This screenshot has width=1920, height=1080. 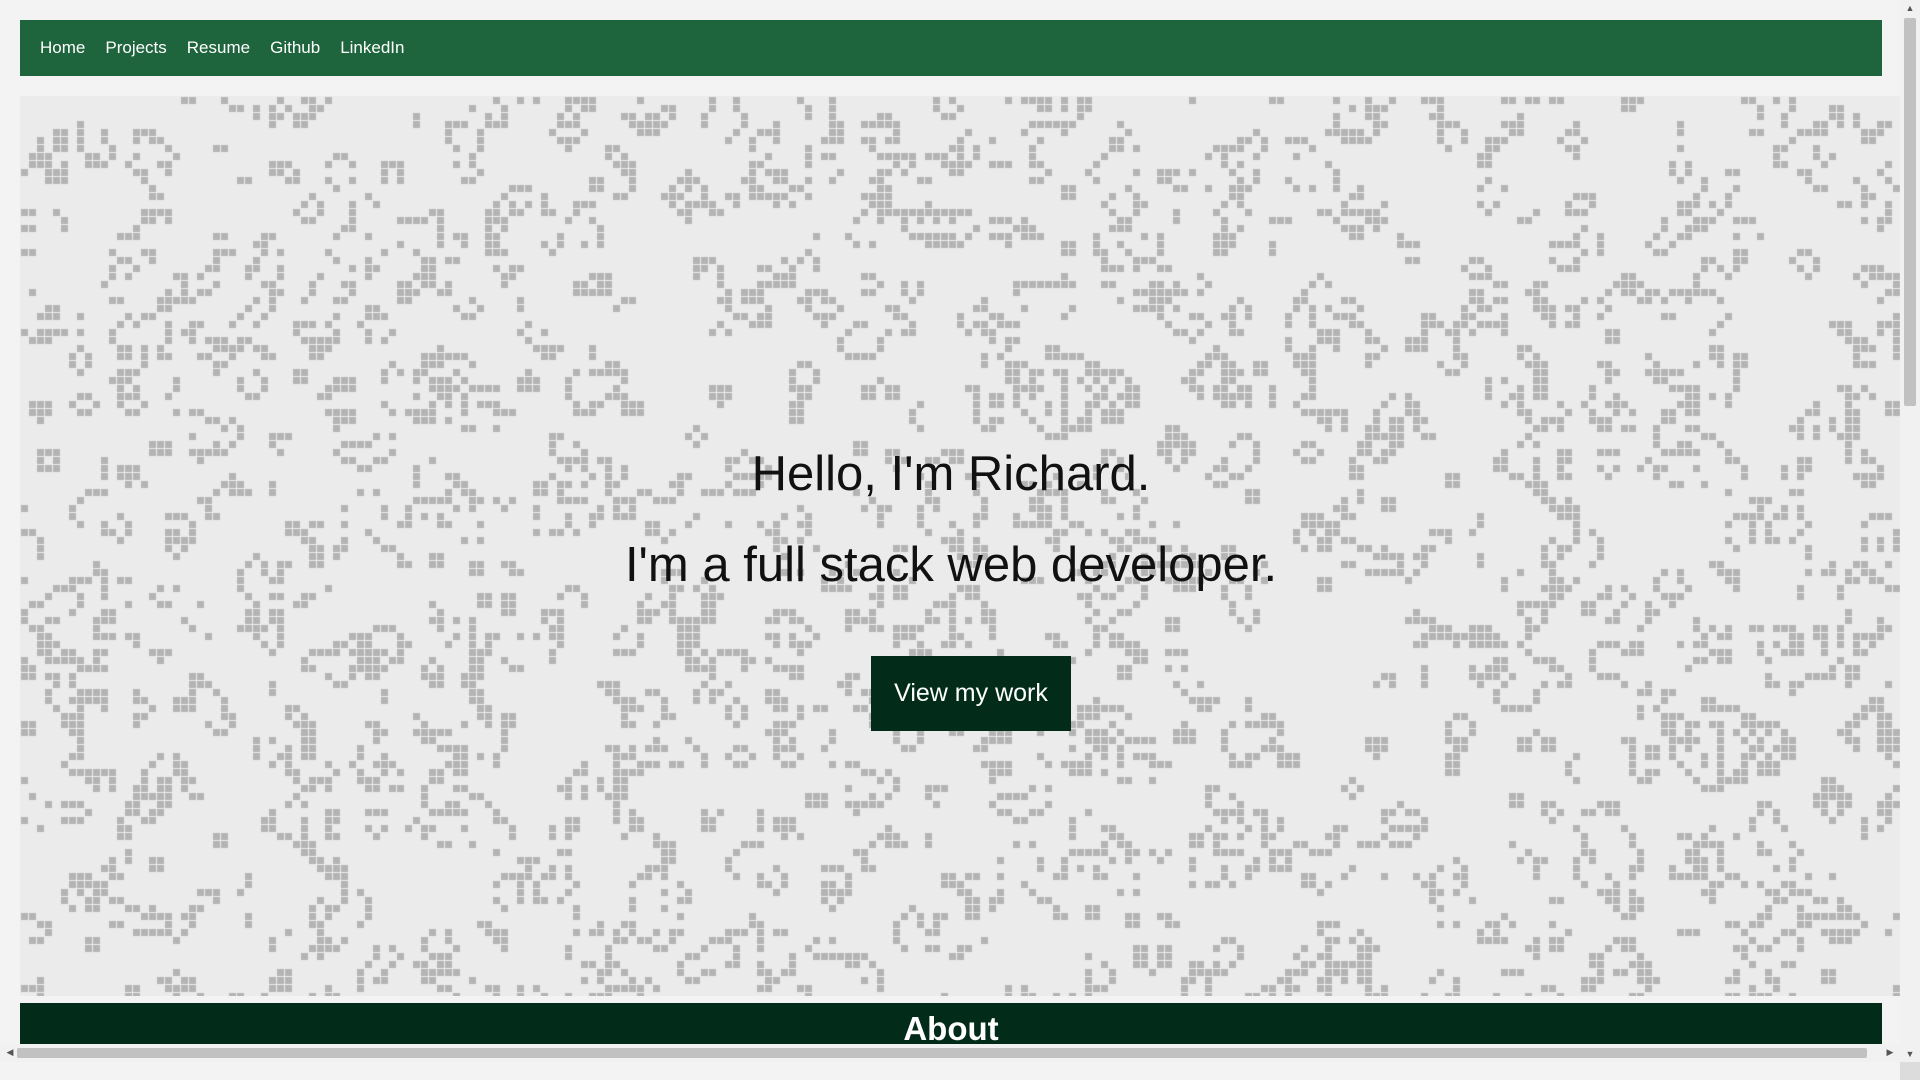 What do you see at coordinates (951, 48) in the screenshot?
I see `top-navbar: Home Projects Resume Github LinkedIn` at bounding box center [951, 48].